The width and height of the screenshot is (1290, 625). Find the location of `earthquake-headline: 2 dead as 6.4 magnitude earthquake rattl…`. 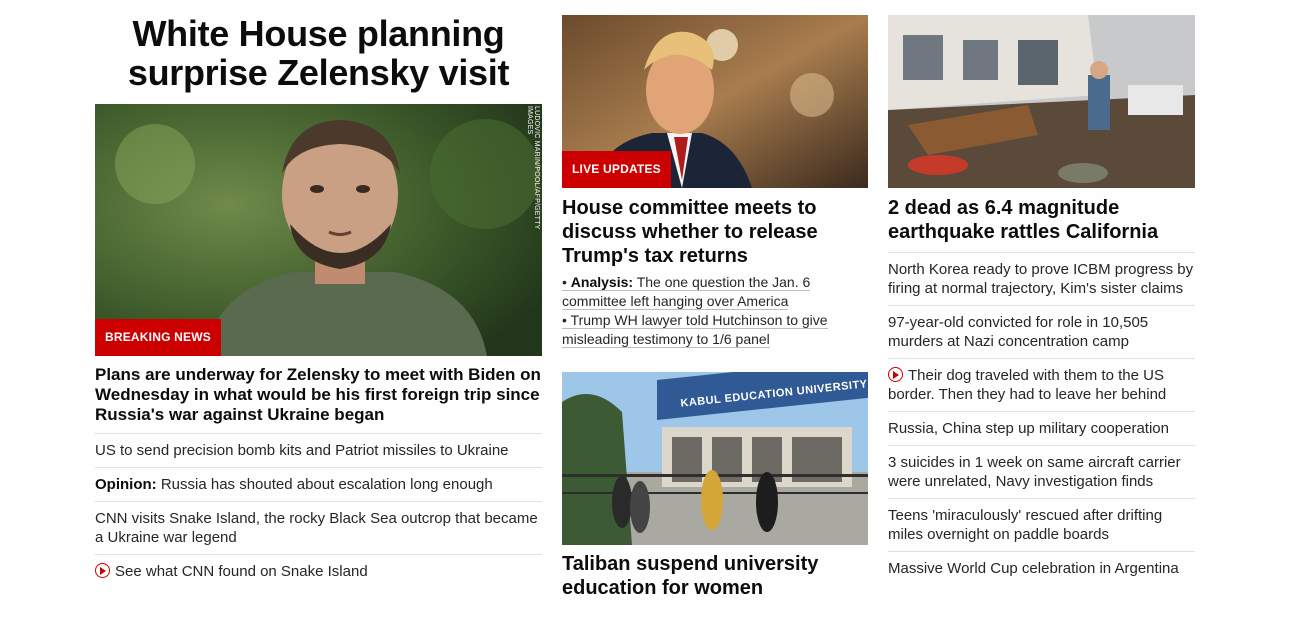

earthquake-headline: 2 dead as 6.4 magnitude earthquake rattl… is located at coordinates (1041, 220).